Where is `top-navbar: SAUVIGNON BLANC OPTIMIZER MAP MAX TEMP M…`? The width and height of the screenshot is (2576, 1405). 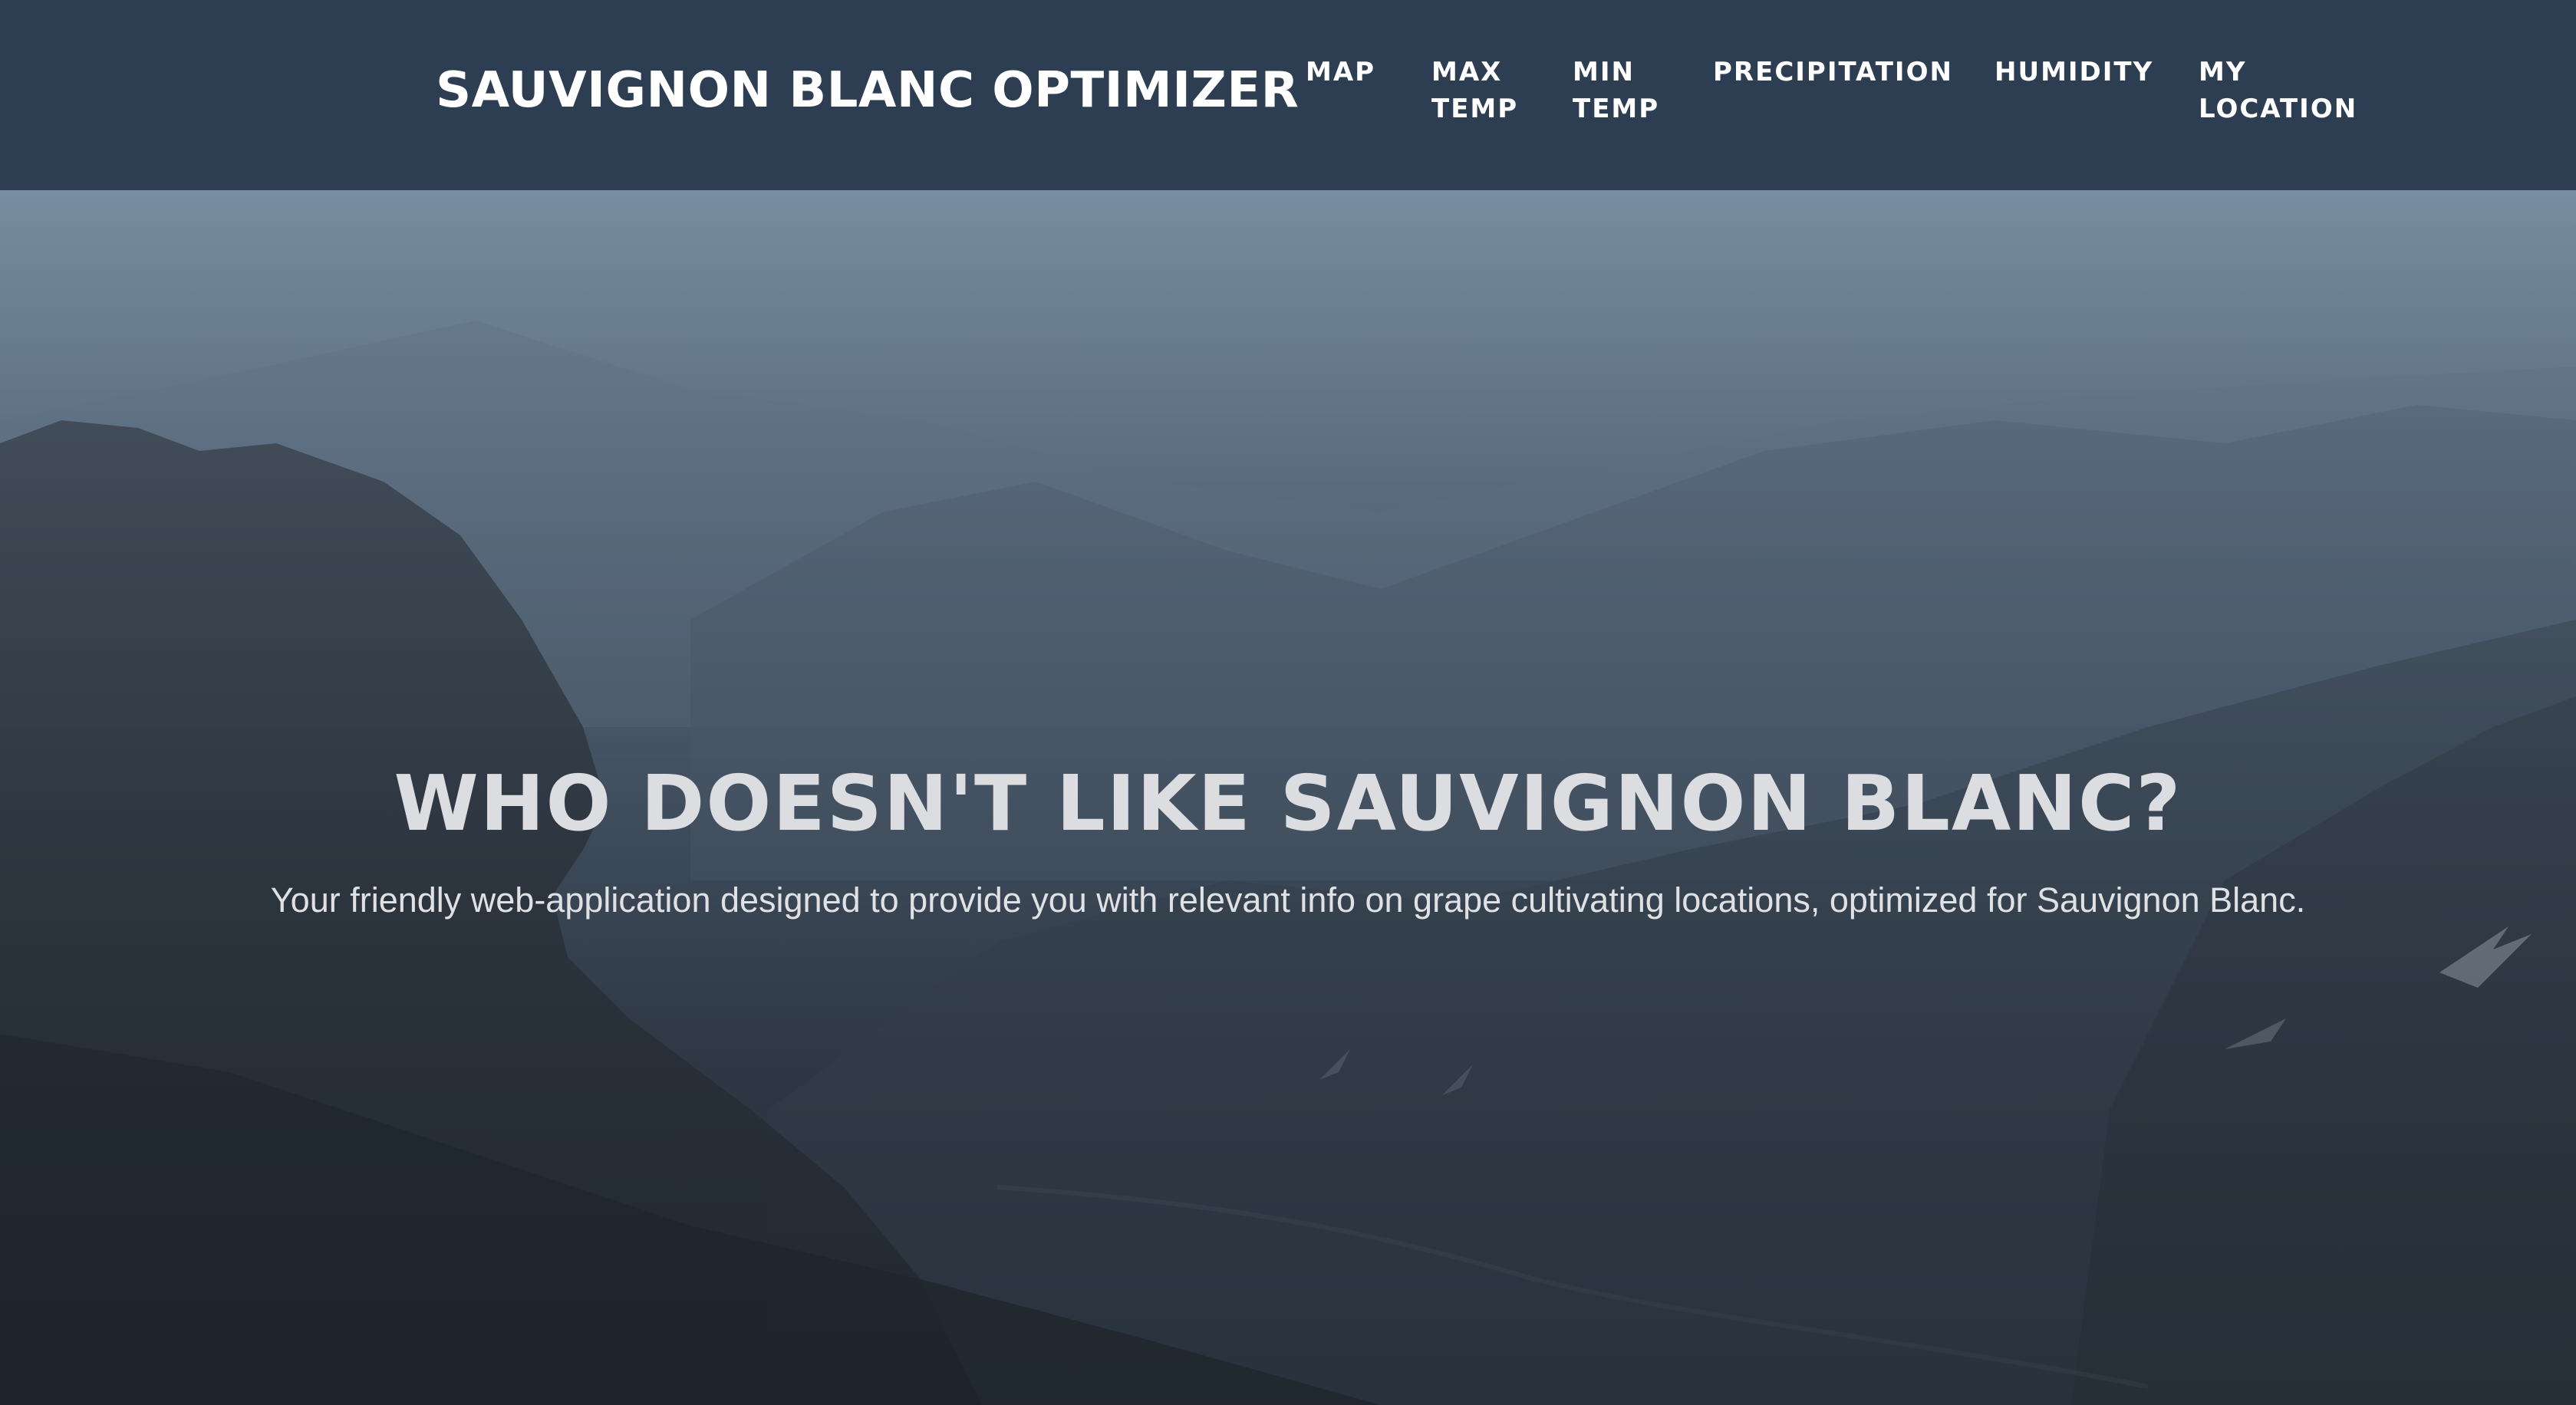 top-navbar: SAUVIGNON BLANC OPTIMIZER MAP MAX TEMP M… is located at coordinates (1288, 95).